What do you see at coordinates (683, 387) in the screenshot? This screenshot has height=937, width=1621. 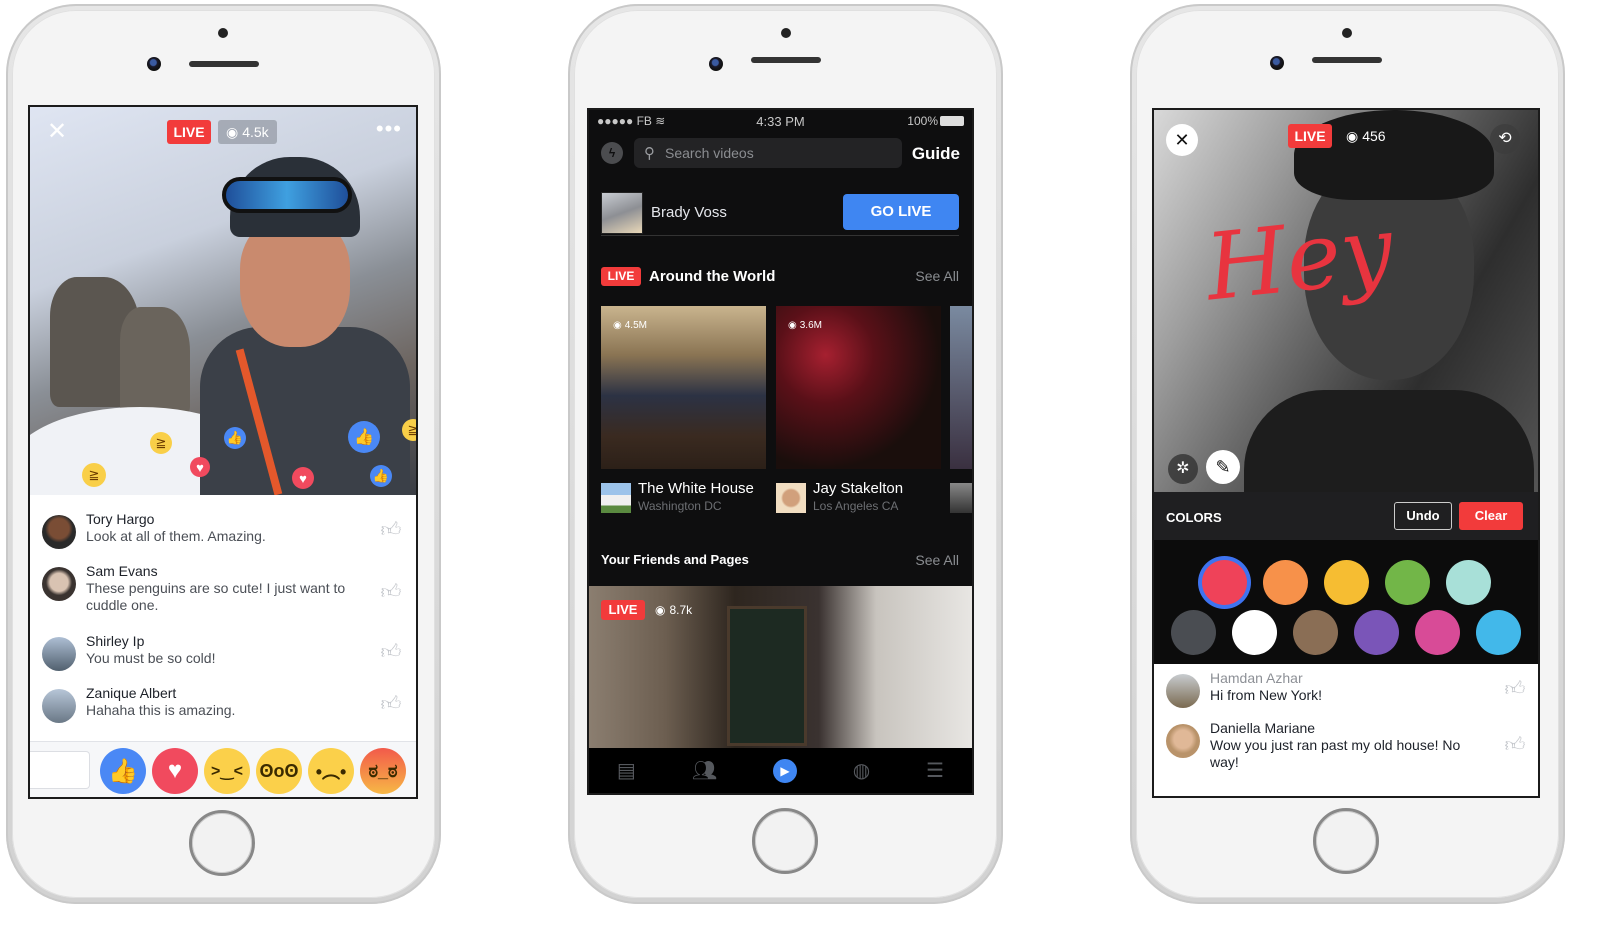 I see `video-tile: ◉ 4.5M` at bounding box center [683, 387].